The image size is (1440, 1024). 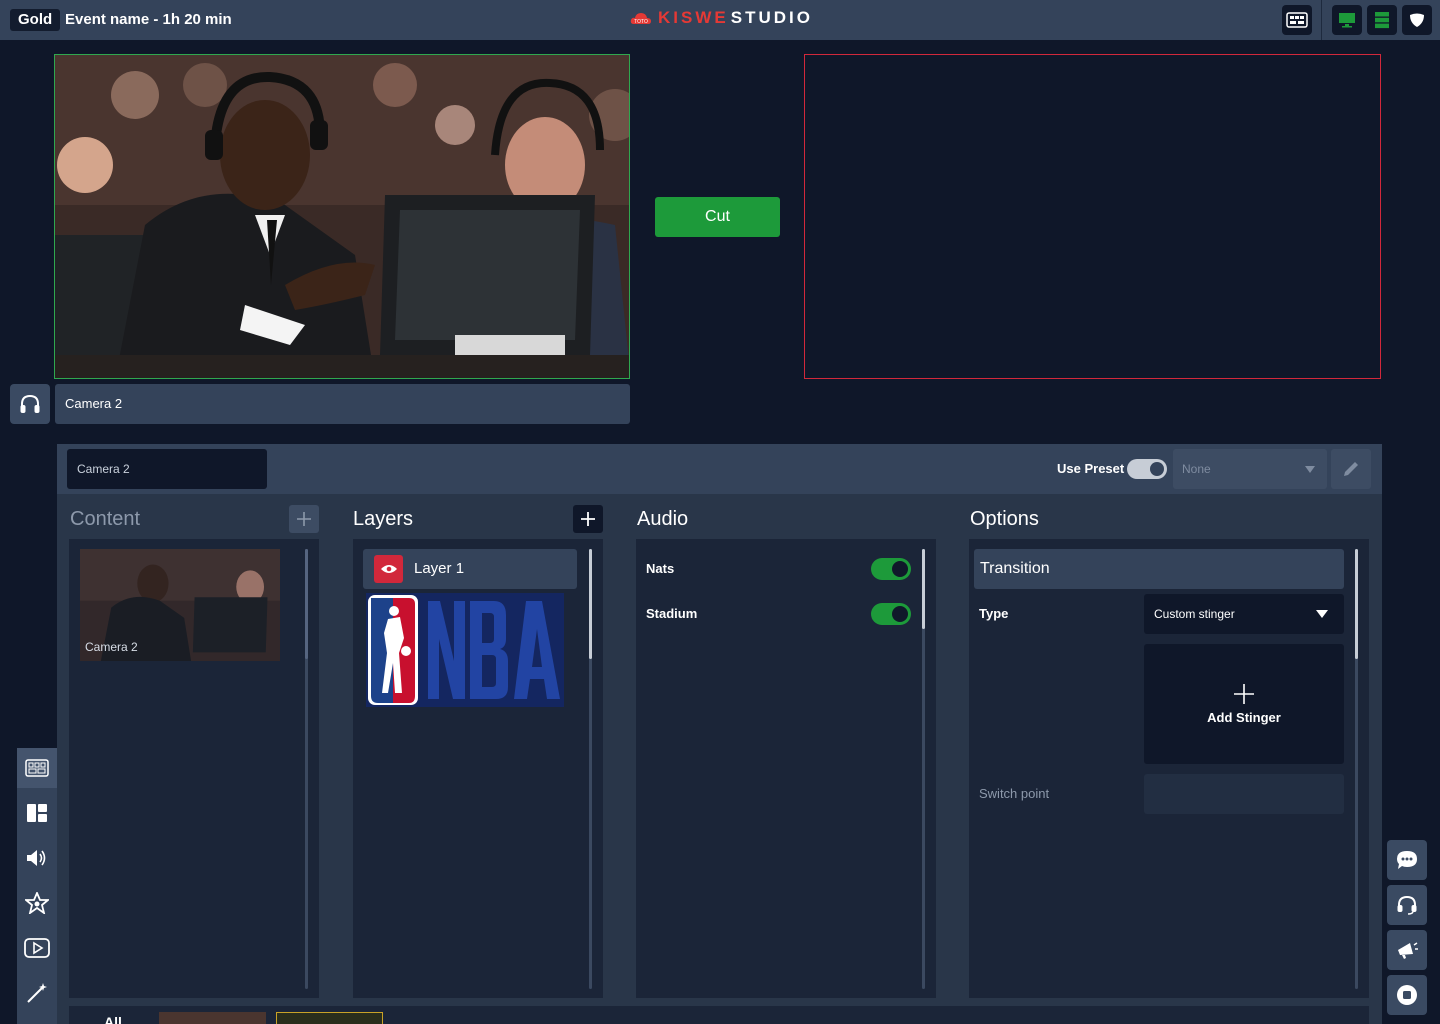 I want to click on megaphone-icon, so click(x=1408, y=950).